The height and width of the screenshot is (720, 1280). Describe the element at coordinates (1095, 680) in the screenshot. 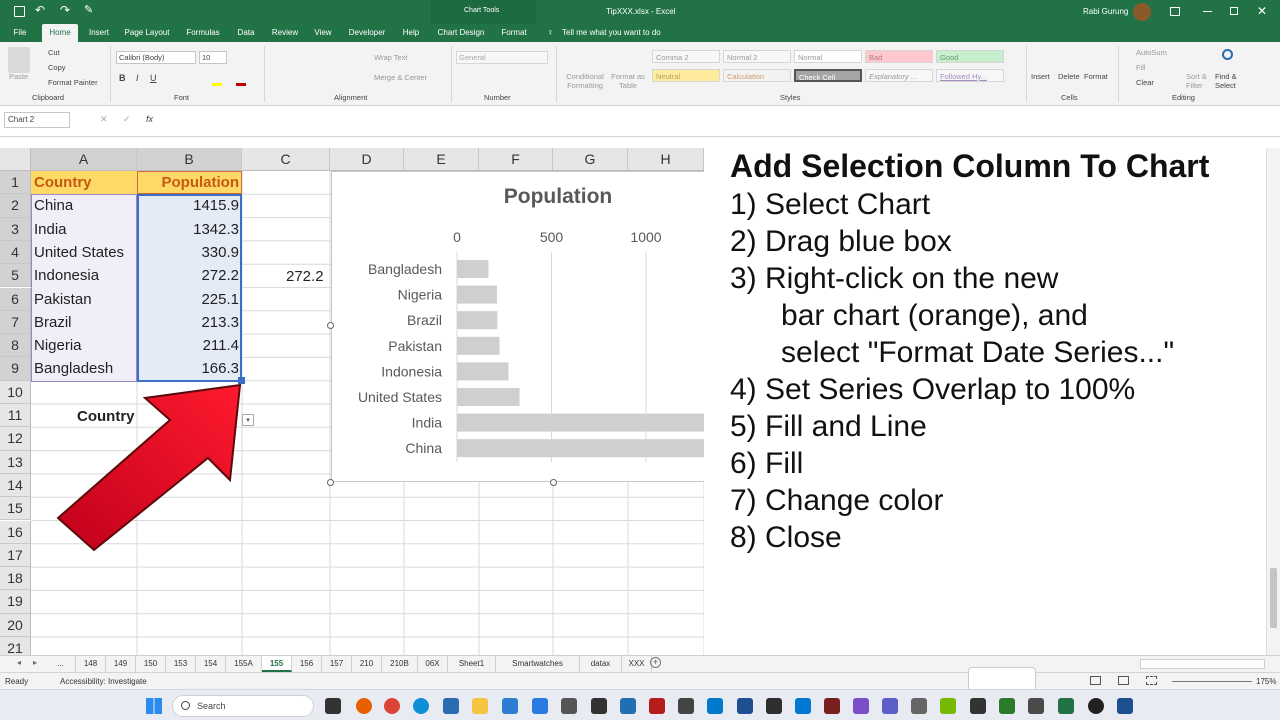

I see `normal-view-icon` at that location.